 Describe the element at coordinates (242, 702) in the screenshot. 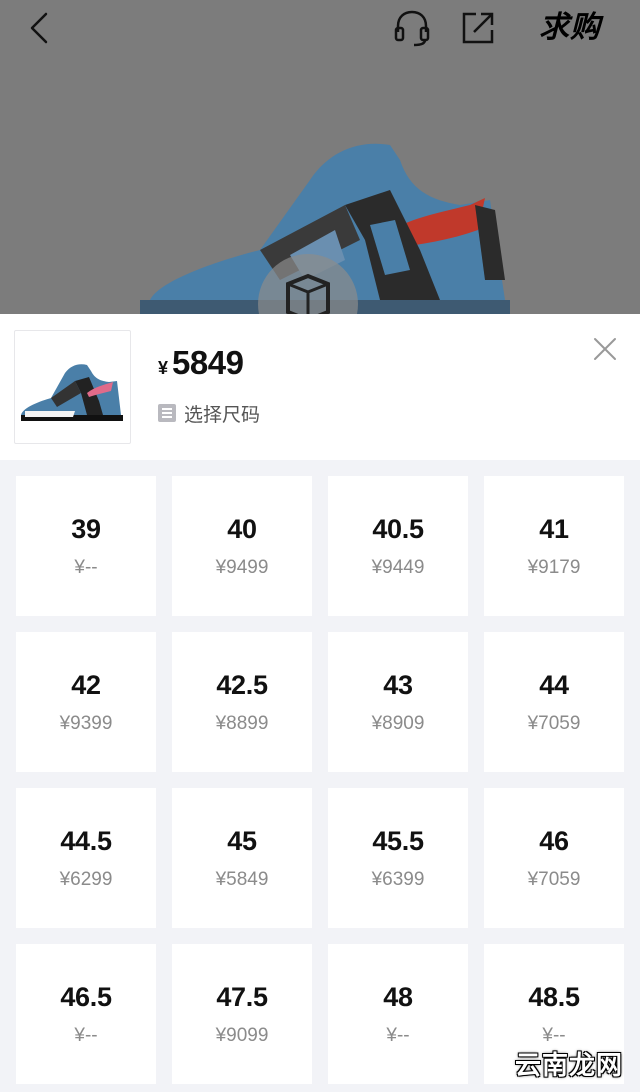

I see `size-option: 42.5 ¥8899` at that location.